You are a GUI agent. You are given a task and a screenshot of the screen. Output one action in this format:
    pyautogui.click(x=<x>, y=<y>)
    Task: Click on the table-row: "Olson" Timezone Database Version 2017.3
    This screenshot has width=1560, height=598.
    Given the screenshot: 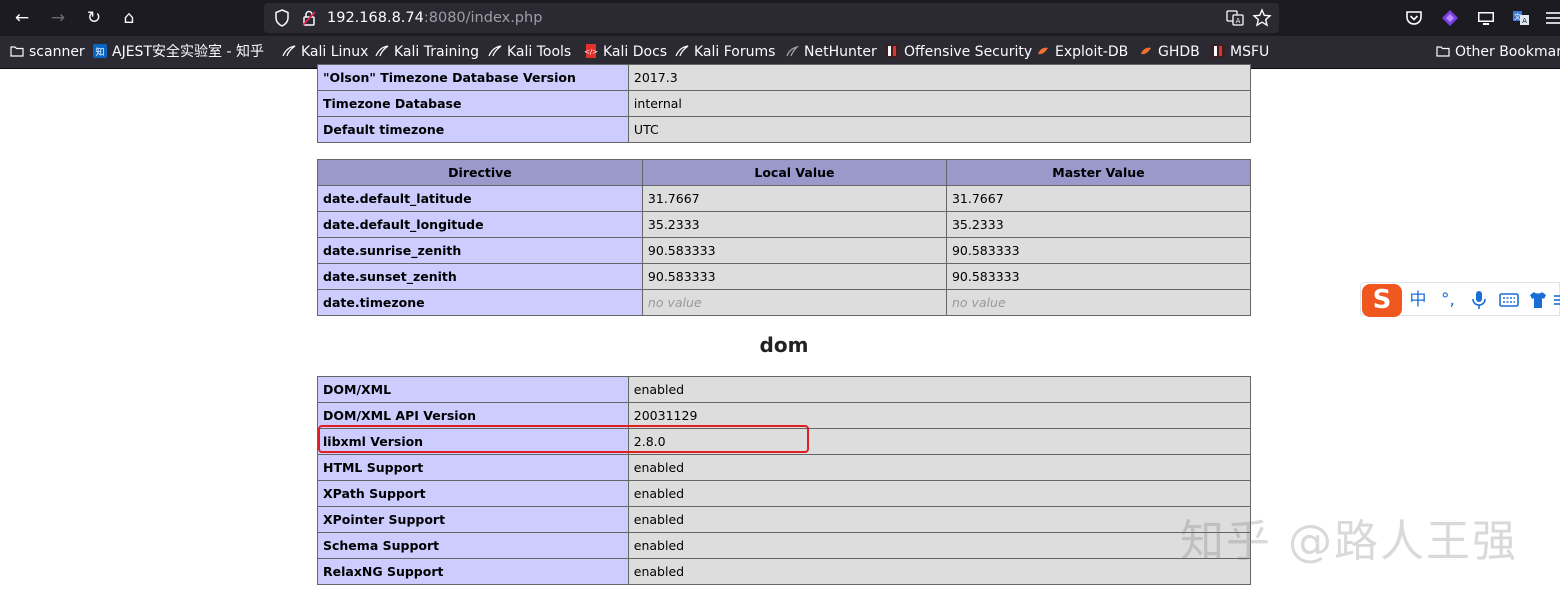 What is the action you would take?
    pyautogui.click(x=784, y=77)
    